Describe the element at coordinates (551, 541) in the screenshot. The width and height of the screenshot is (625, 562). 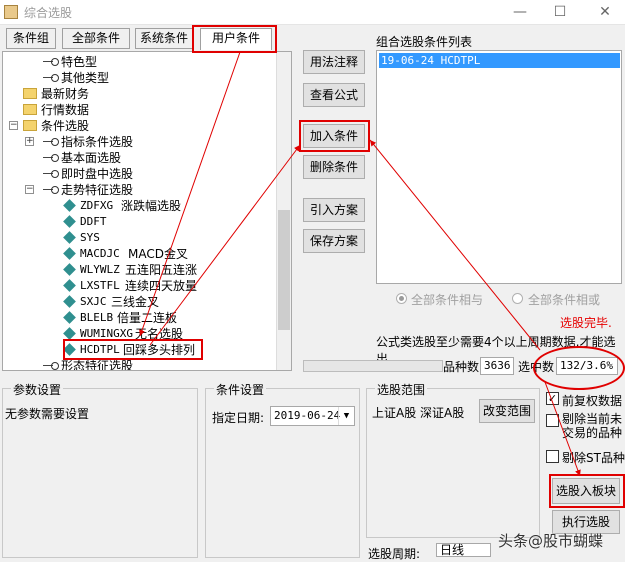
I see `watermark: 头条@股市蝴蝶` at that location.